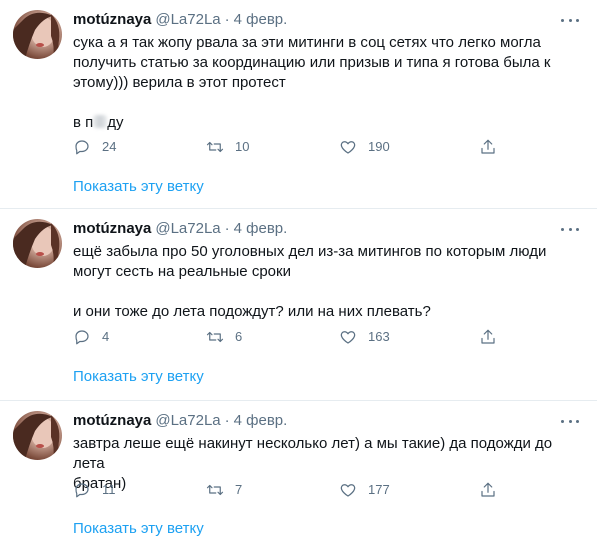 This screenshot has width=597, height=544. What do you see at coordinates (364, 490) in the screenshot?
I see `like-button: 177` at bounding box center [364, 490].